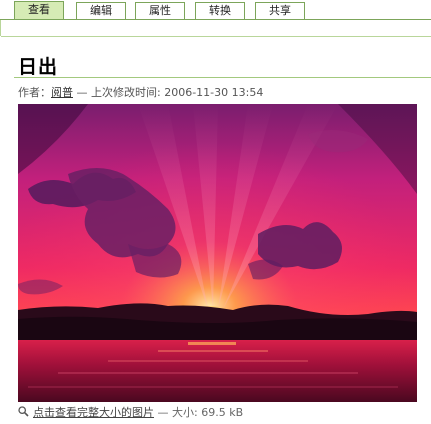 The width and height of the screenshot is (431, 424). I want to click on magnifier-icon, so click(23, 411).